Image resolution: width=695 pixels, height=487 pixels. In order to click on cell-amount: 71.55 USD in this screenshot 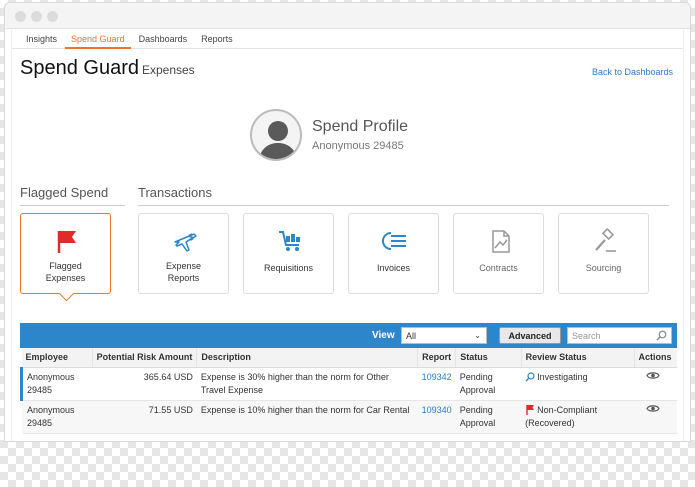, I will do `click(144, 417)`.